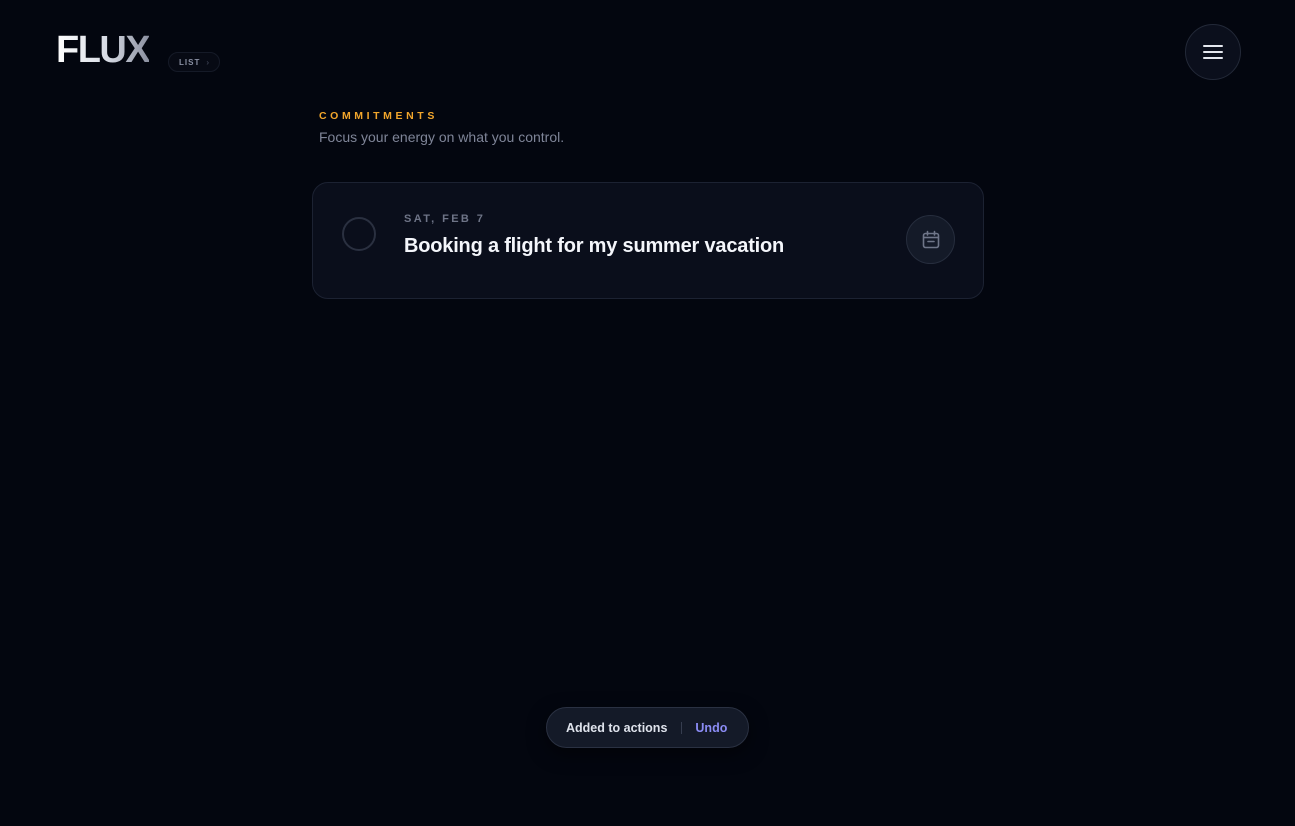 This screenshot has width=1295, height=826. What do you see at coordinates (445, 219) in the screenshot?
I see `commitment-date: SAT, FEB 7` at bounding box center [445, 219].